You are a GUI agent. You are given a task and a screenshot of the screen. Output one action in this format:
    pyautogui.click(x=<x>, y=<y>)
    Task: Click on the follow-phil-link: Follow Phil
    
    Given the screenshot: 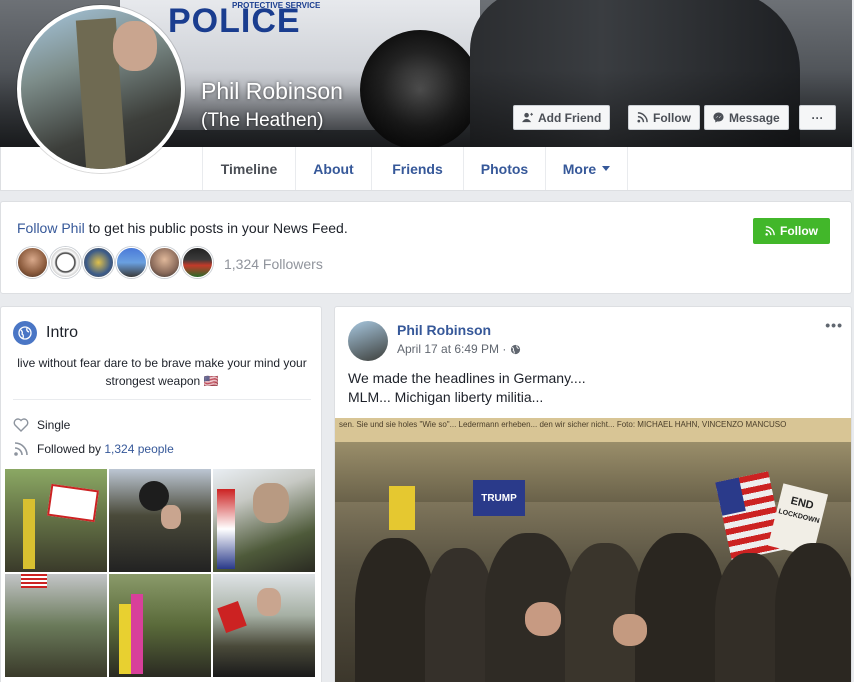 What is the action you would take?
    pyautogui.click(x=51, y=228)
    